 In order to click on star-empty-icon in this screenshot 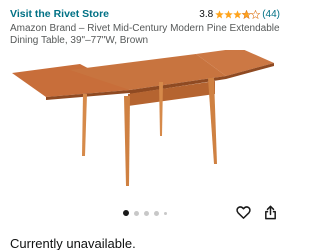, I will do `click(256, 14)`.